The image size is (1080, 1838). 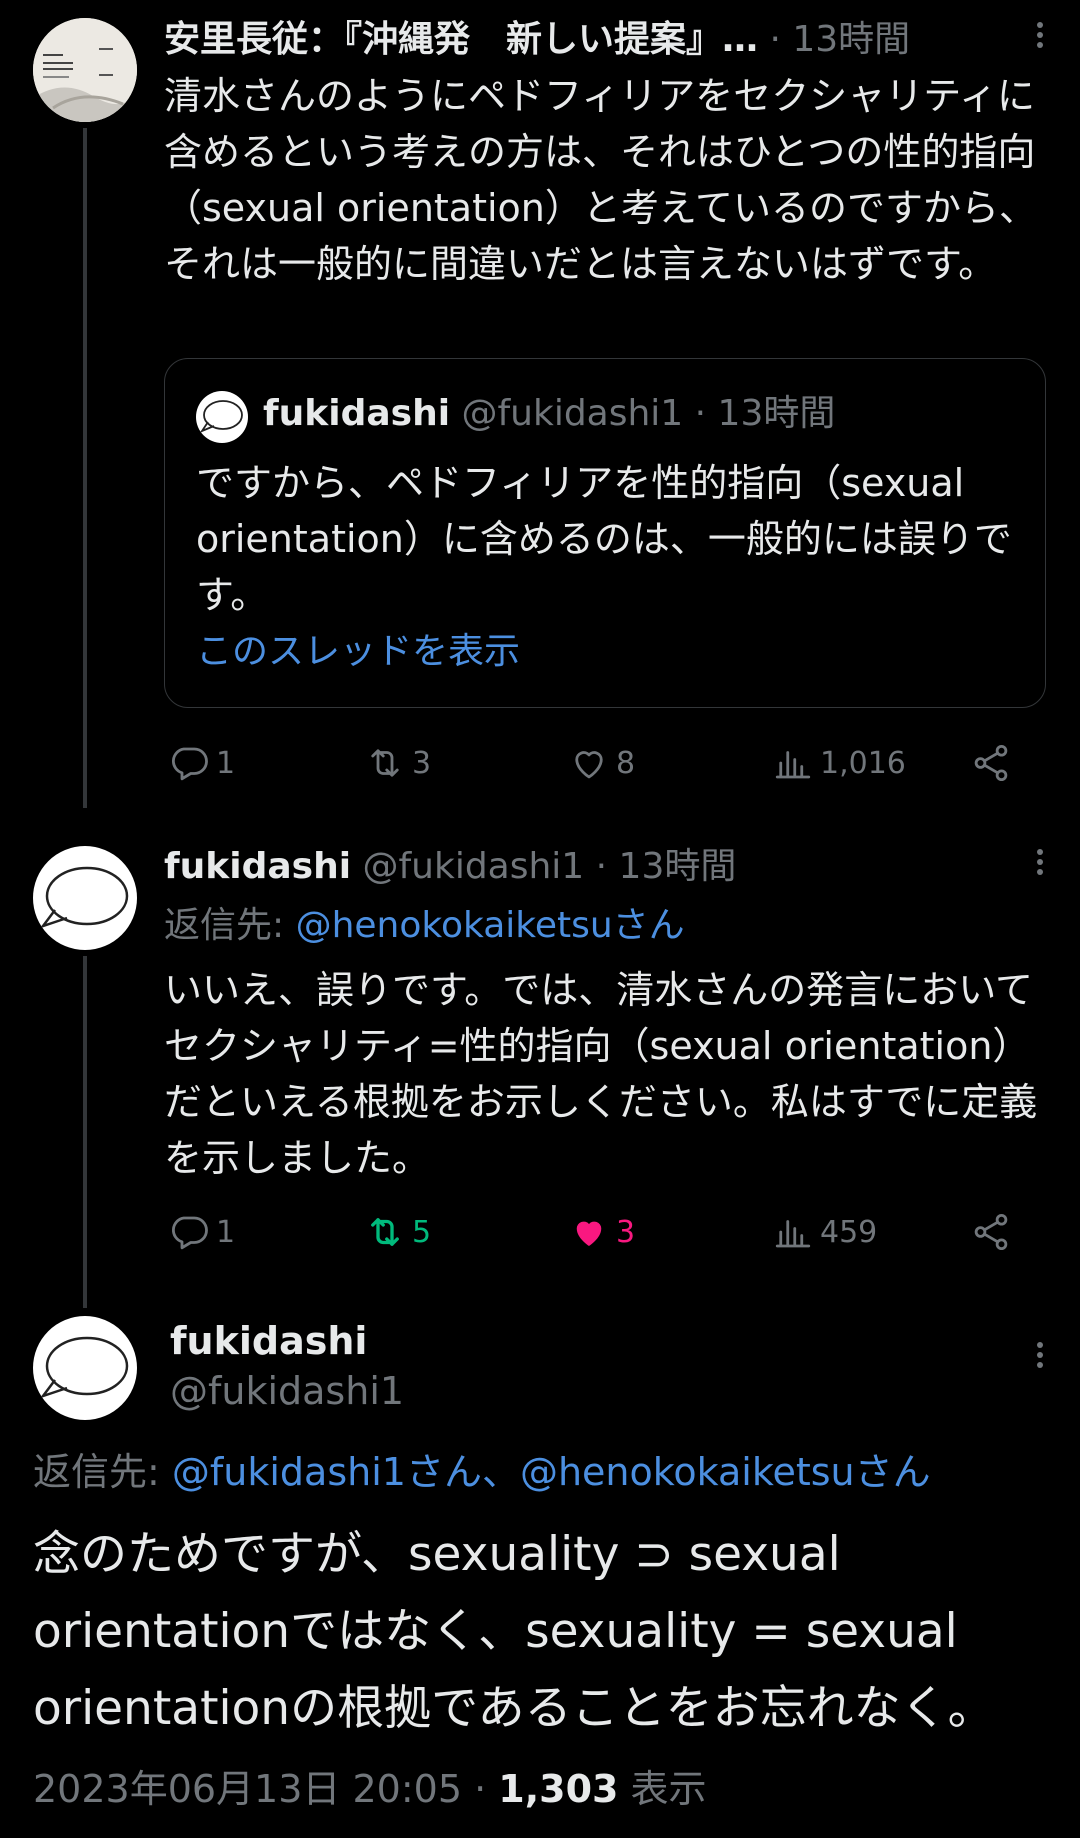 What do you see at coordinates (422, 763) in the screenshot?
I see `retweet-count: 3` at bounding box center [422, 763].